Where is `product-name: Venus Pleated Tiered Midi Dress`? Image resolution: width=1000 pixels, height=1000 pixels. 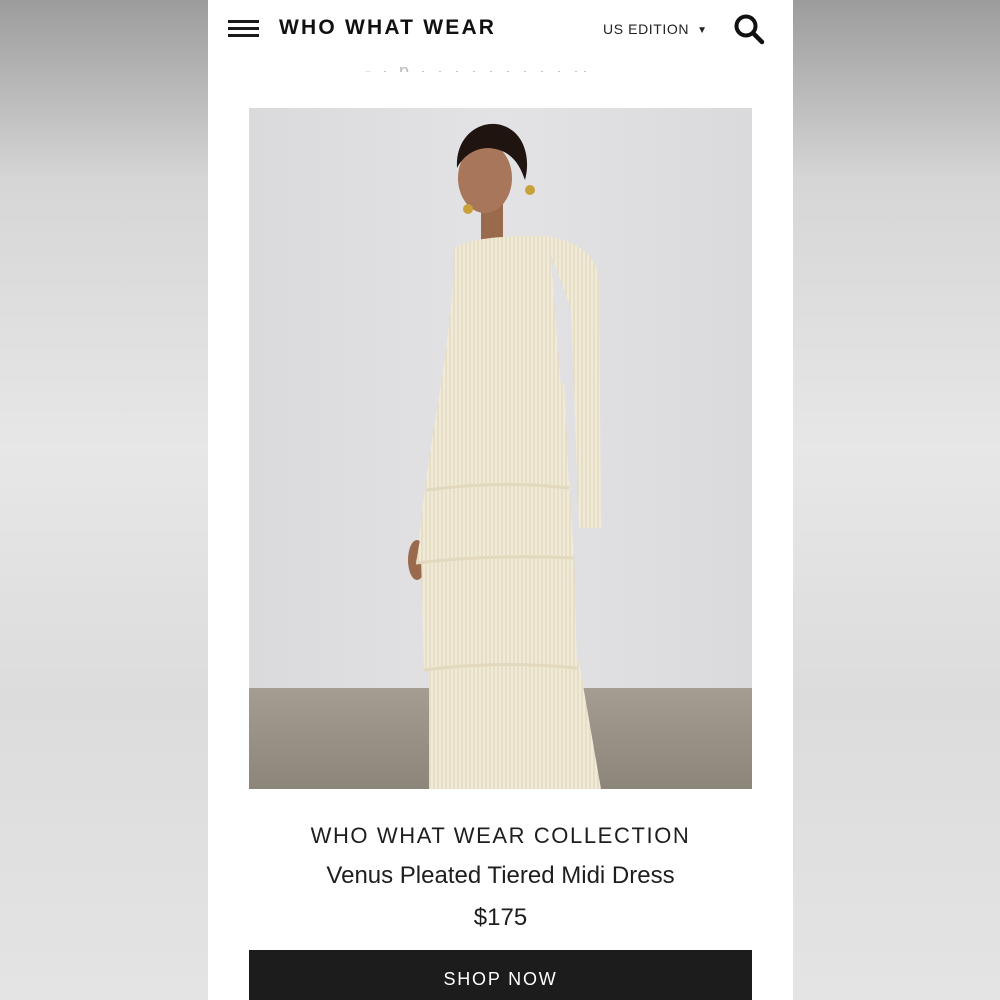 product-name: Venus Pleated Tiered Midi Dress is located at coordinates (500, 876).